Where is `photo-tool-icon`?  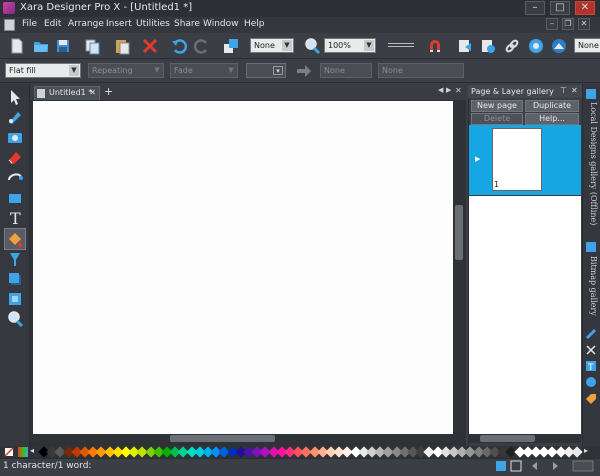
photo-tool-icon is located at coordinates (15, 137).